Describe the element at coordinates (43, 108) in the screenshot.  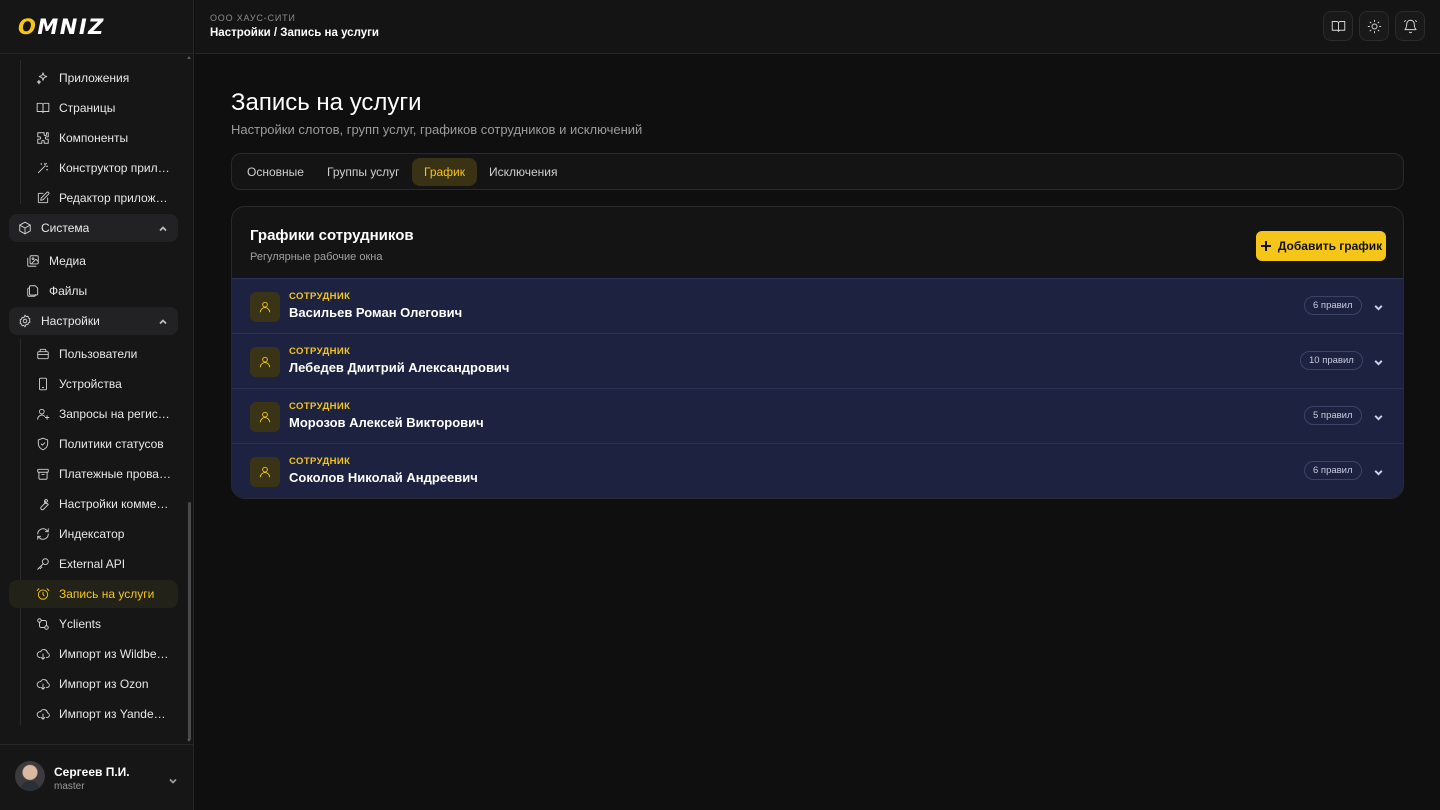
I see `book-icon` at that location.